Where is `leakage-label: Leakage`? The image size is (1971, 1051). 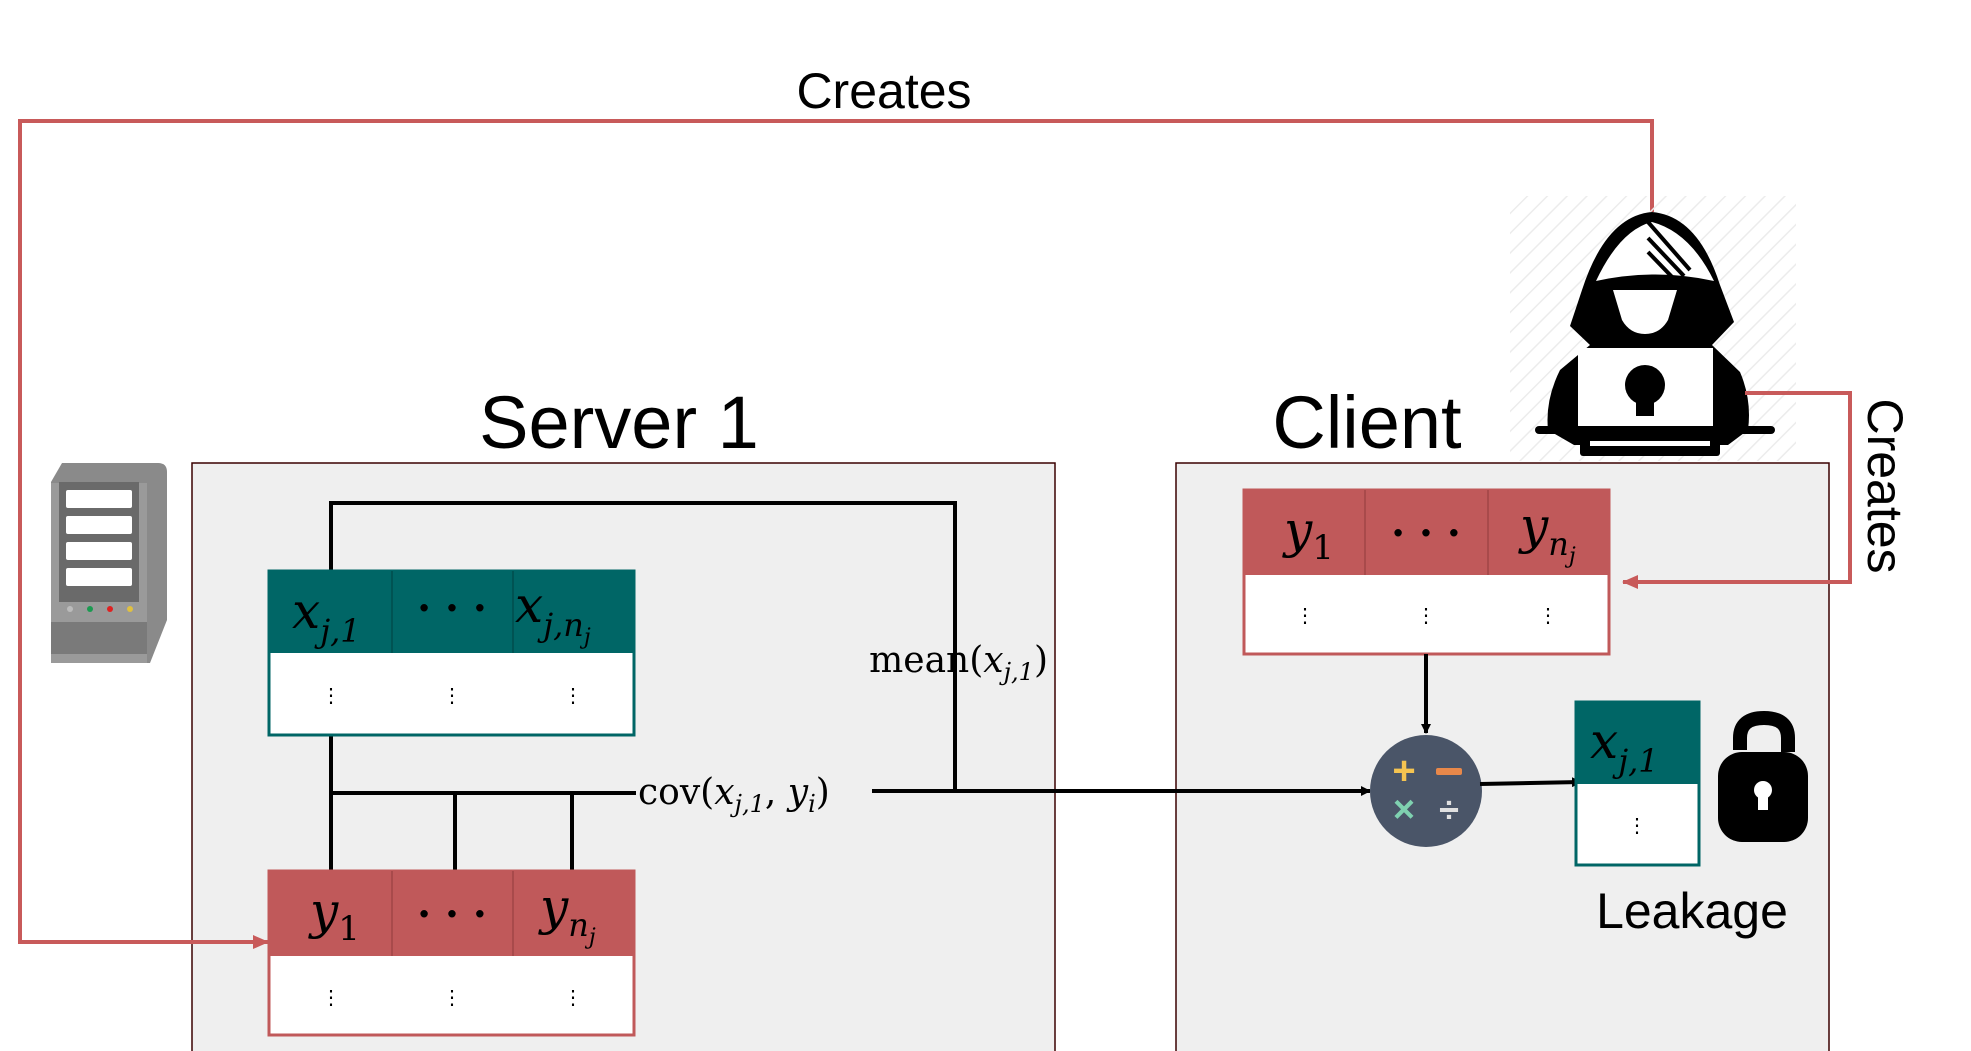
leakage-label: Leakage is located at coordinates (1692, 911).